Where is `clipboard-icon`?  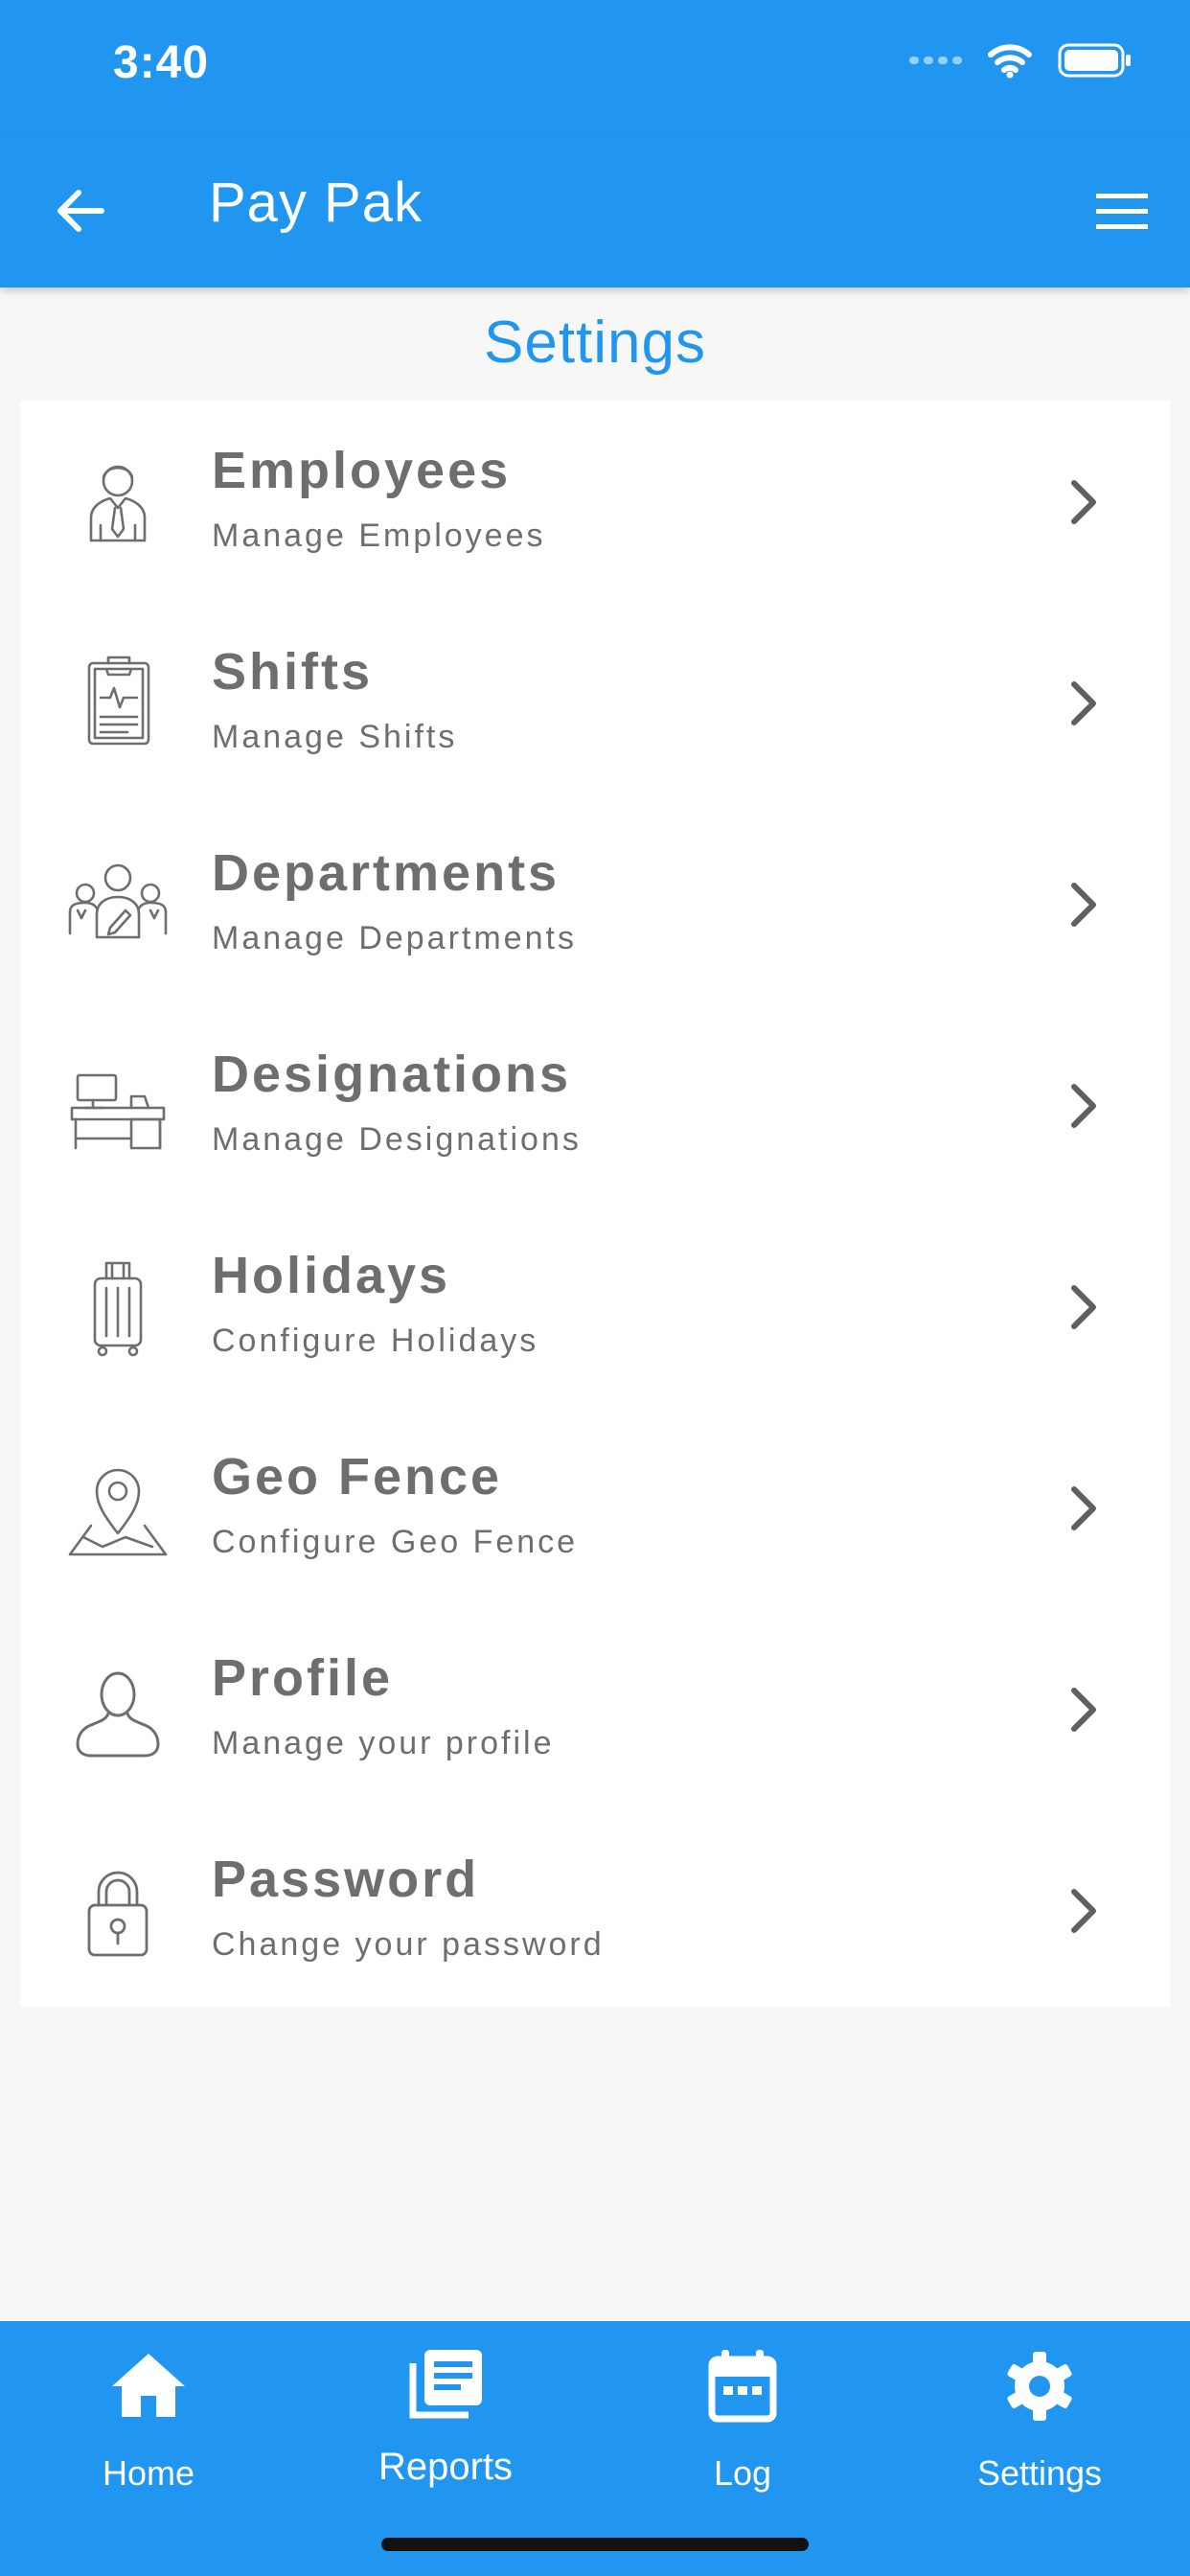 clipboard-icon is located at coordinates (119, 701).